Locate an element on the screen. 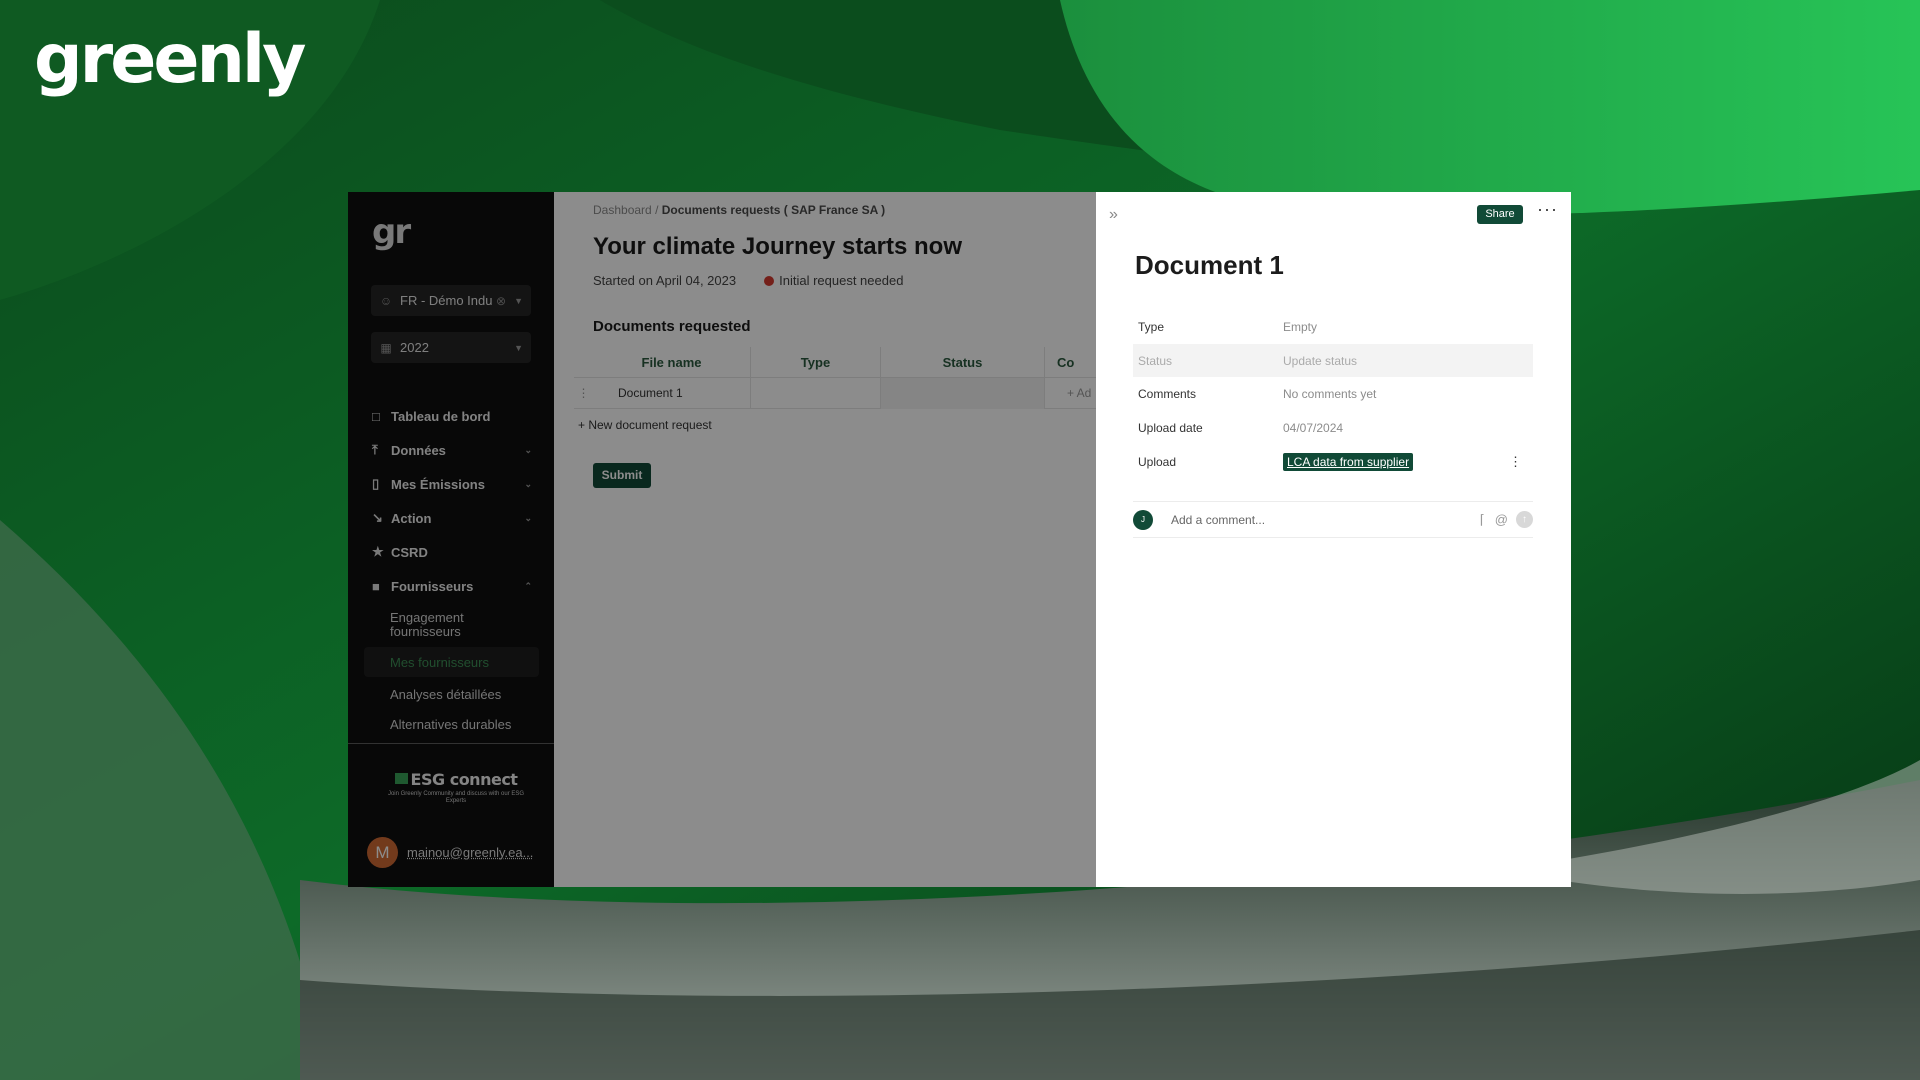  breadcrumb-current: Documents requests ( SAP France SA ) is located at coordinates (773, 210).